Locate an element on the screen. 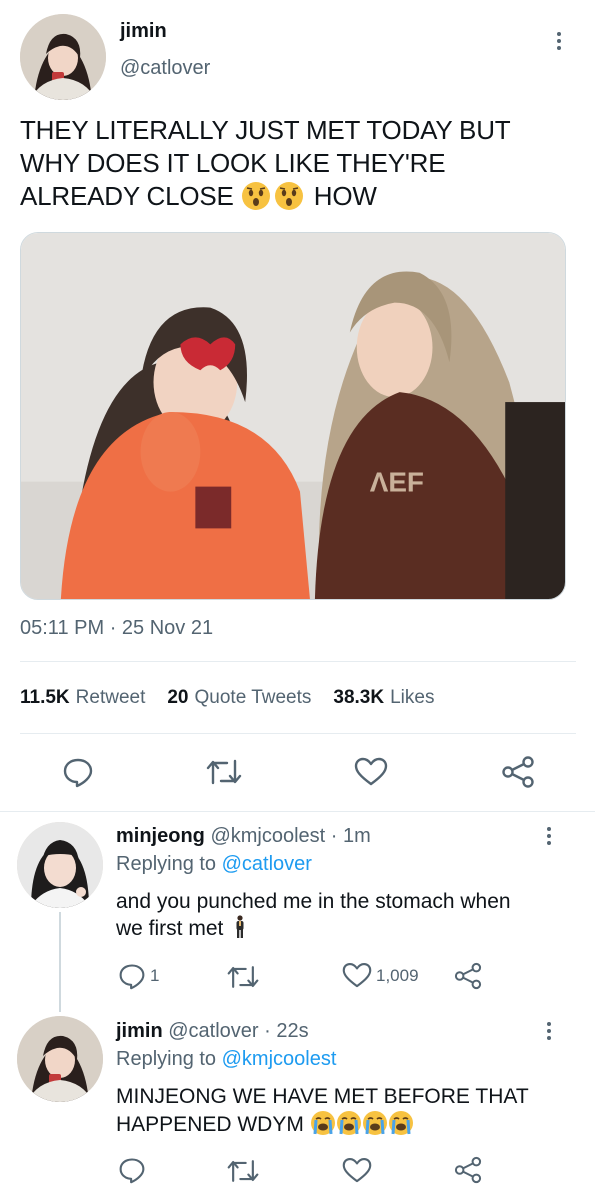 This screenshot has width=595, height=1200. tweet-text-line: THEY LITERALLY JUST MET TODAY BUT is located at coordinates (265, 130).